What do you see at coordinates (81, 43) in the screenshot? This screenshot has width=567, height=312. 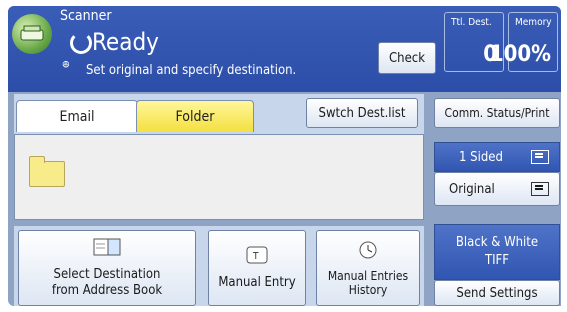 I see `ready-icon` at bounding box center [81, 43].